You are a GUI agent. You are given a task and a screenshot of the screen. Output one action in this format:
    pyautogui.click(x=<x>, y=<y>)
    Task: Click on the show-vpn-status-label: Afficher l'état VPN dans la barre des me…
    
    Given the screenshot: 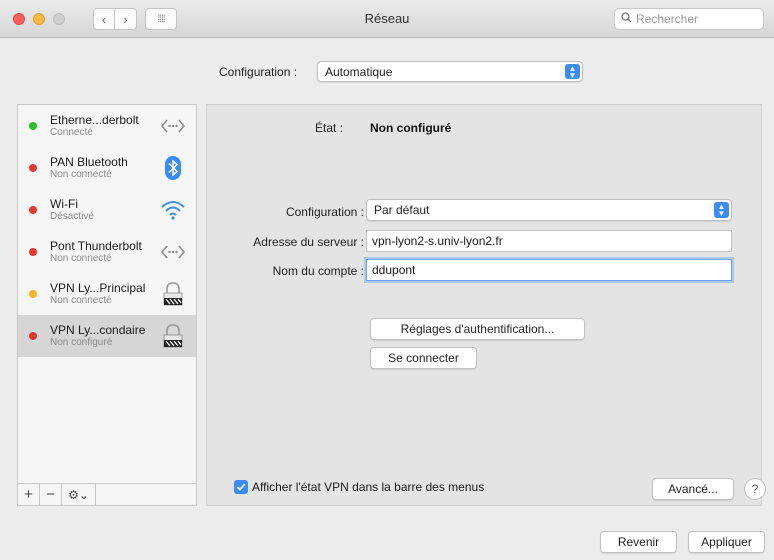 What is the action you would take?
    pyautogui.click(x=368, y=487)
    